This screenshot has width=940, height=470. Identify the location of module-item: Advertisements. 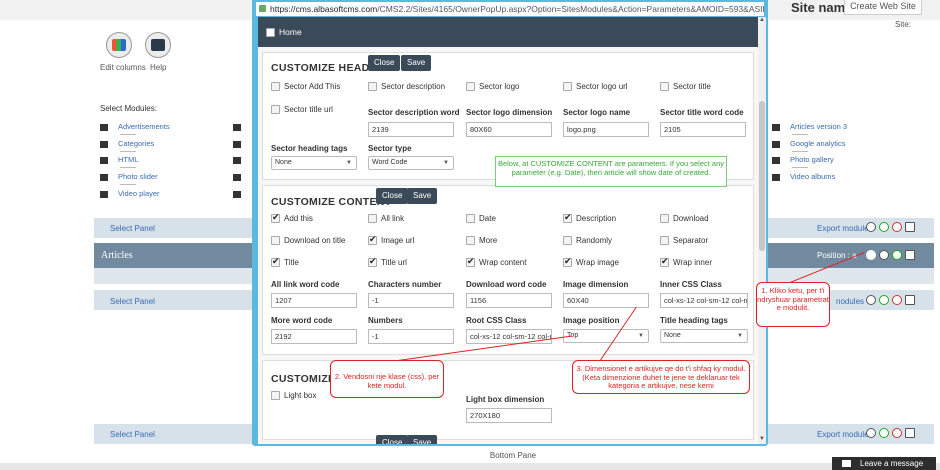
(135, 126).